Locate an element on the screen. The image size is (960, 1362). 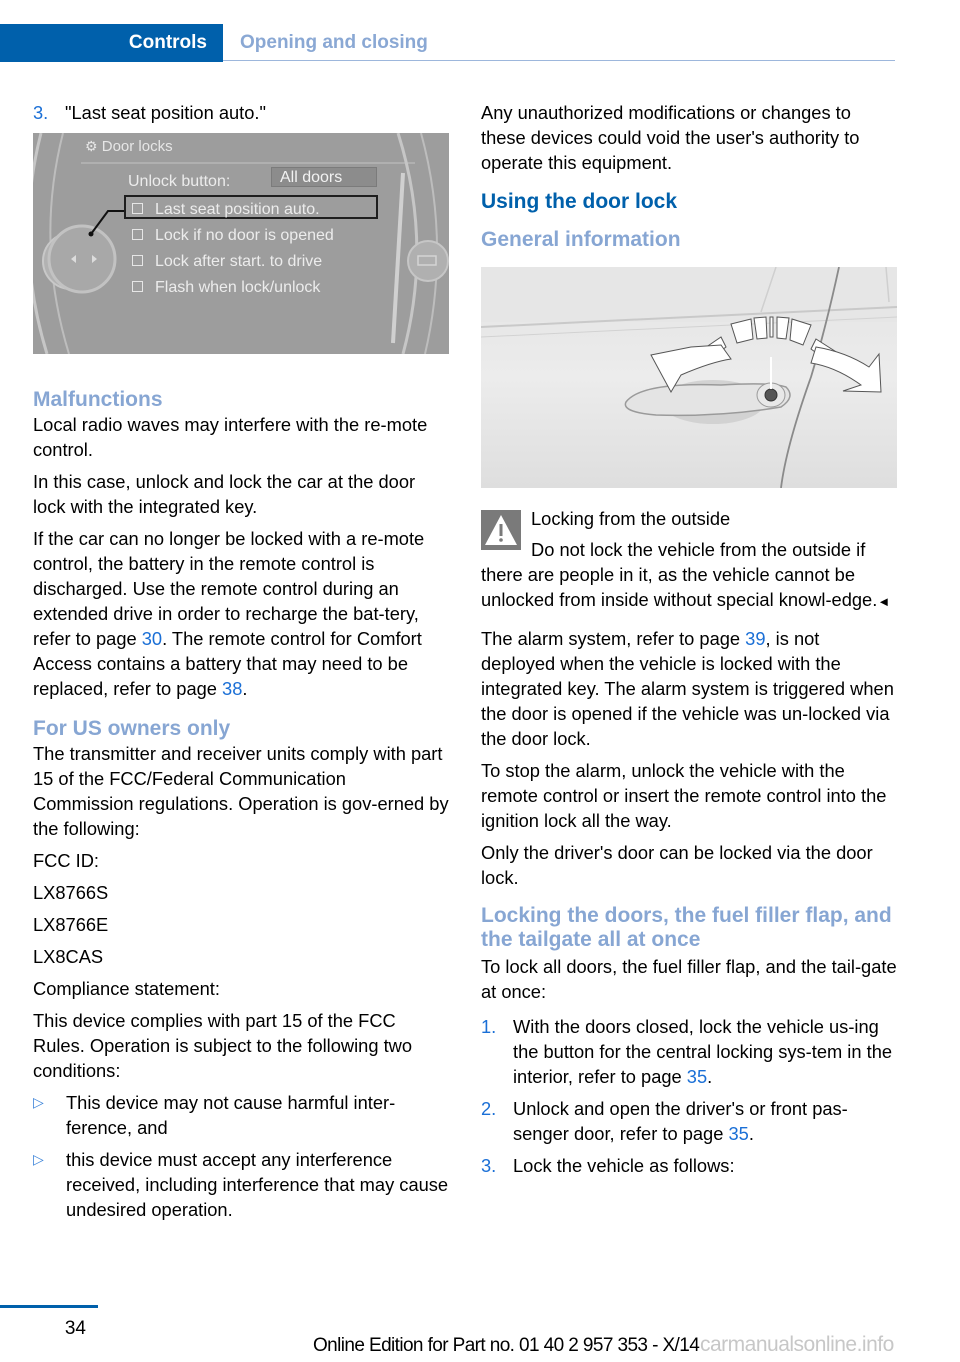
step-text: Lock the vehicle as follows: is located at coordinates (624, 1165).